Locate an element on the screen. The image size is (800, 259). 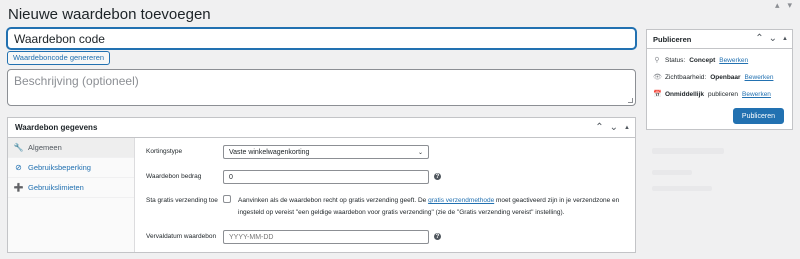
page-title: Nieuwe waardebon toevoegen is located at coordinates (109, 14).